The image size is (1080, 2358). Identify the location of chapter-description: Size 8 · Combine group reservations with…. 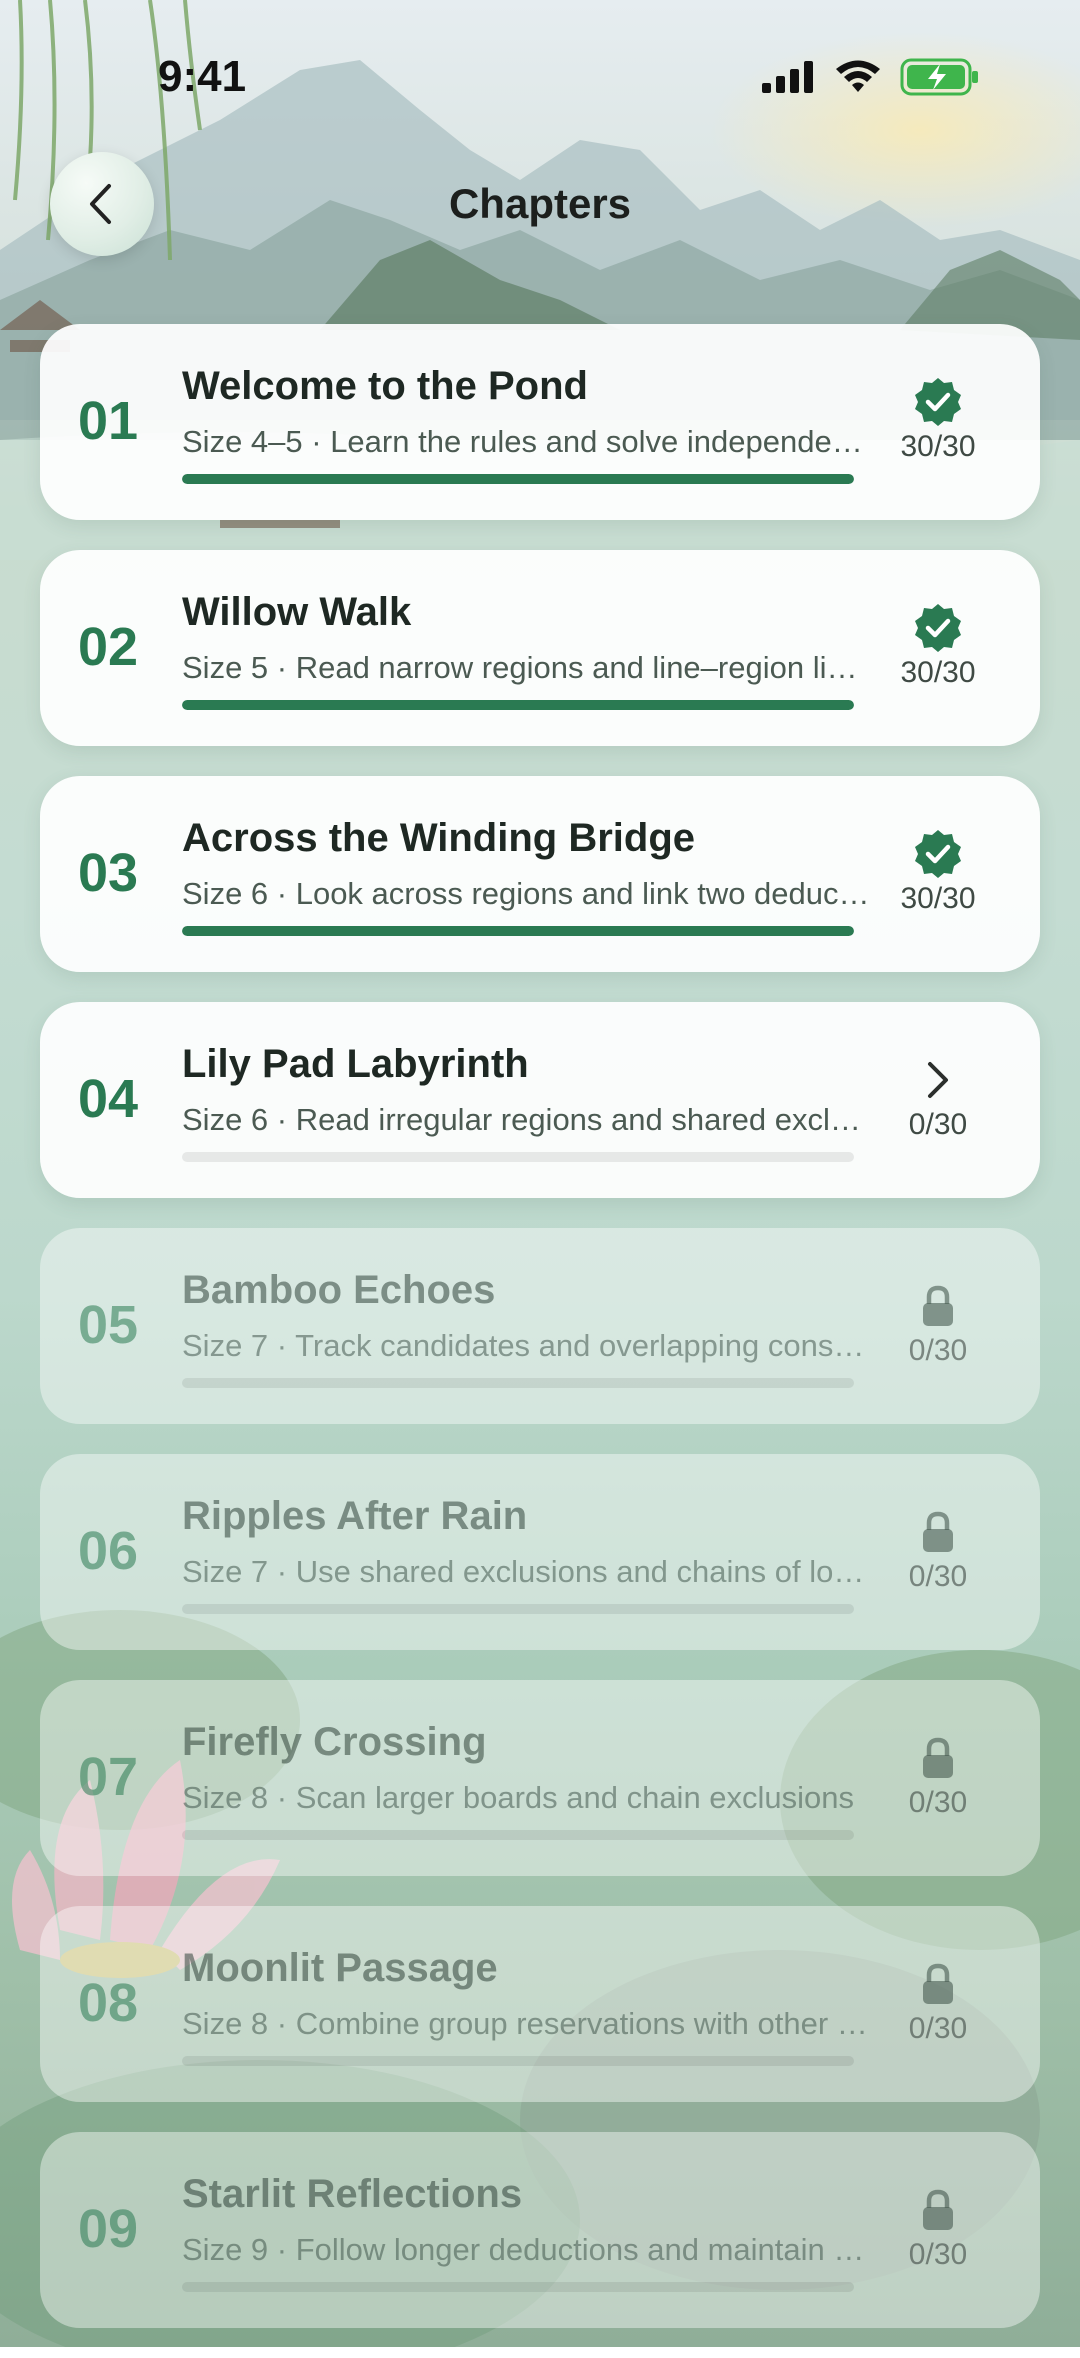
(527, 2023).